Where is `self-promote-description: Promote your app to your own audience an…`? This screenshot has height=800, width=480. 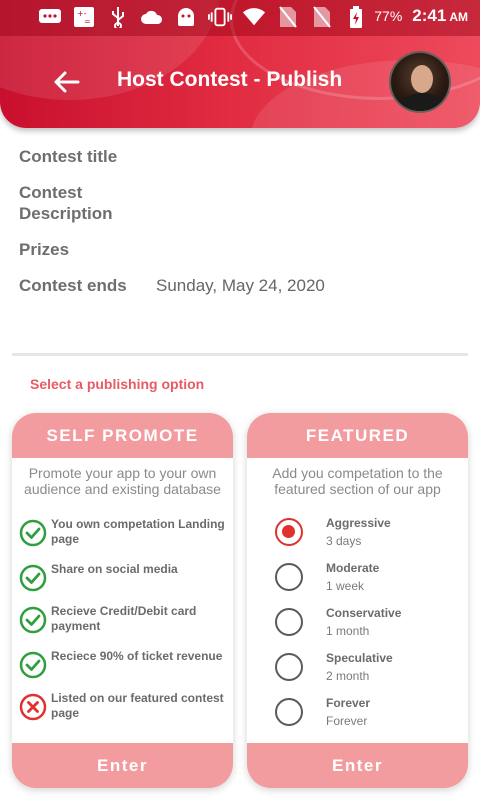
self-promote-description: Promote your app to your own audience an… is located at coordinates (122, 481).